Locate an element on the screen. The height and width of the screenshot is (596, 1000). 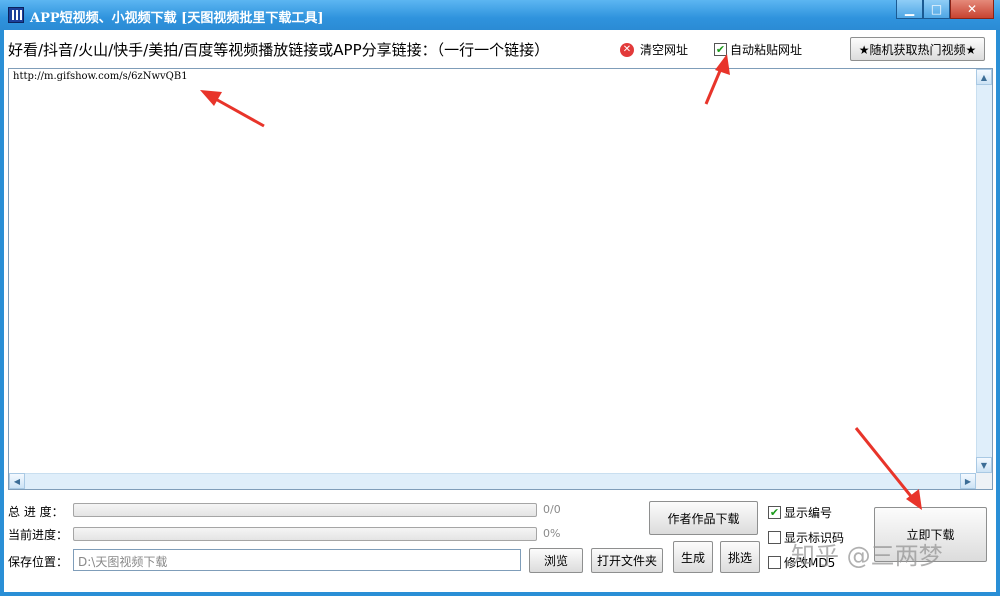
vertical-scrollbar: ▲ ▼ is located at coordinates (984, 271).